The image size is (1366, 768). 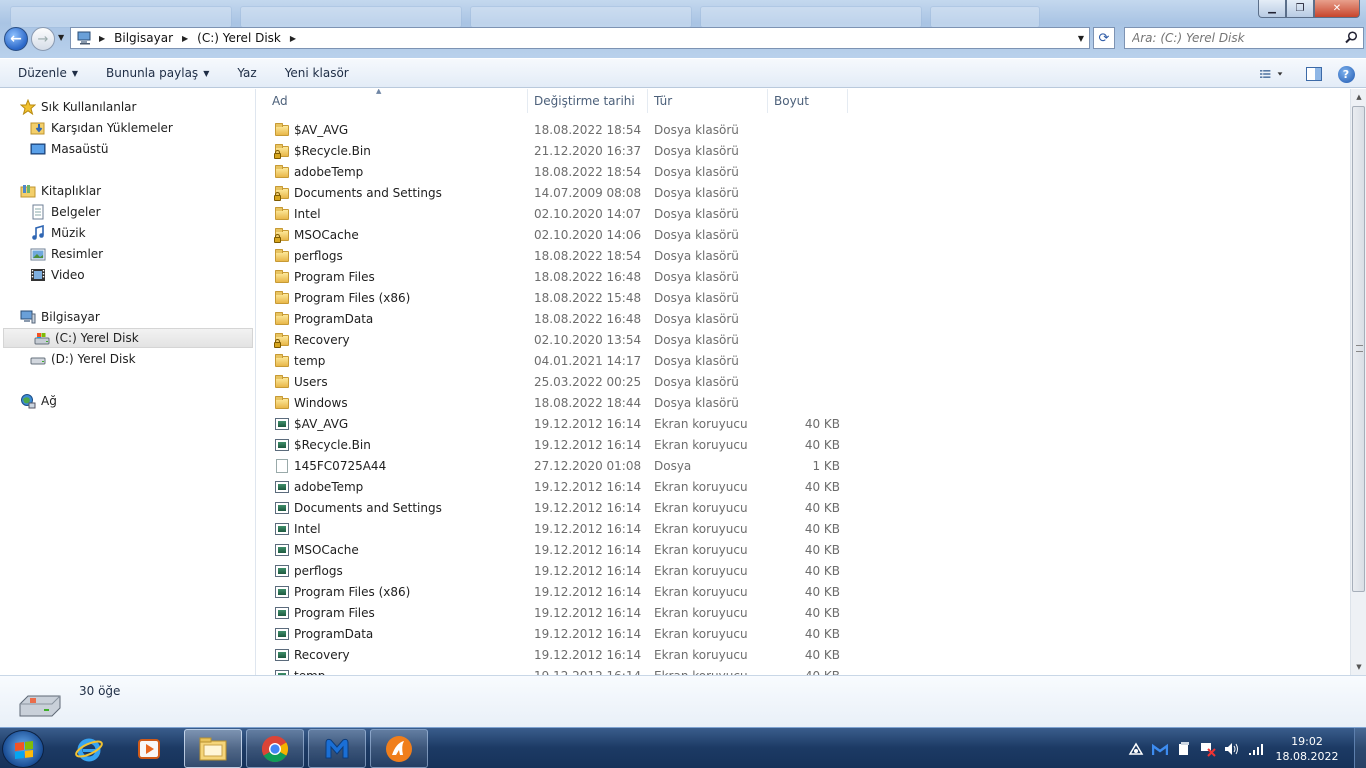 I want to click on minimize-button: ▁, so click(x=1272, y=9).